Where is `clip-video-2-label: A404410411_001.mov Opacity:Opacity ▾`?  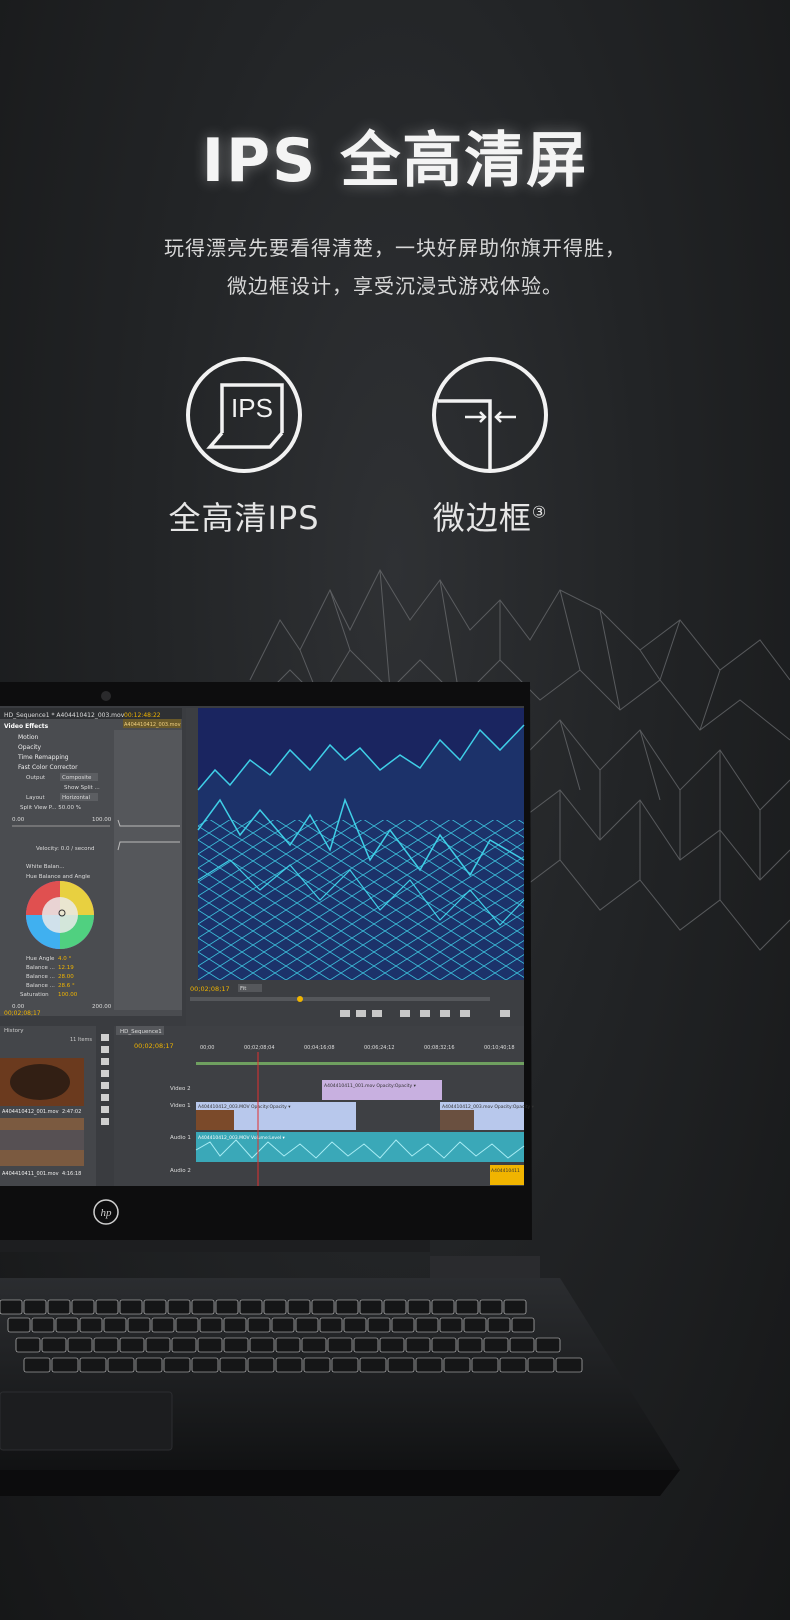 clip-video-2-label: A404410411_001.mov Opacity:Opacity ▾ is located at coordinates (370, 1086).